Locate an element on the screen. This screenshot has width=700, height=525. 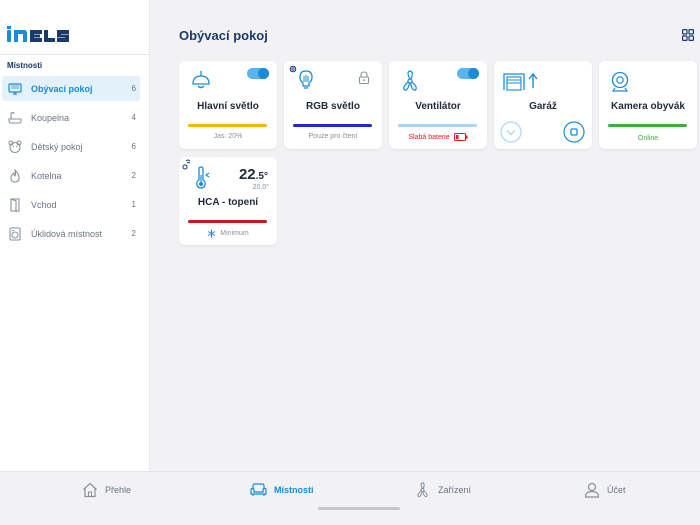
card-title: Garáž is located at coordinates (543, 106).